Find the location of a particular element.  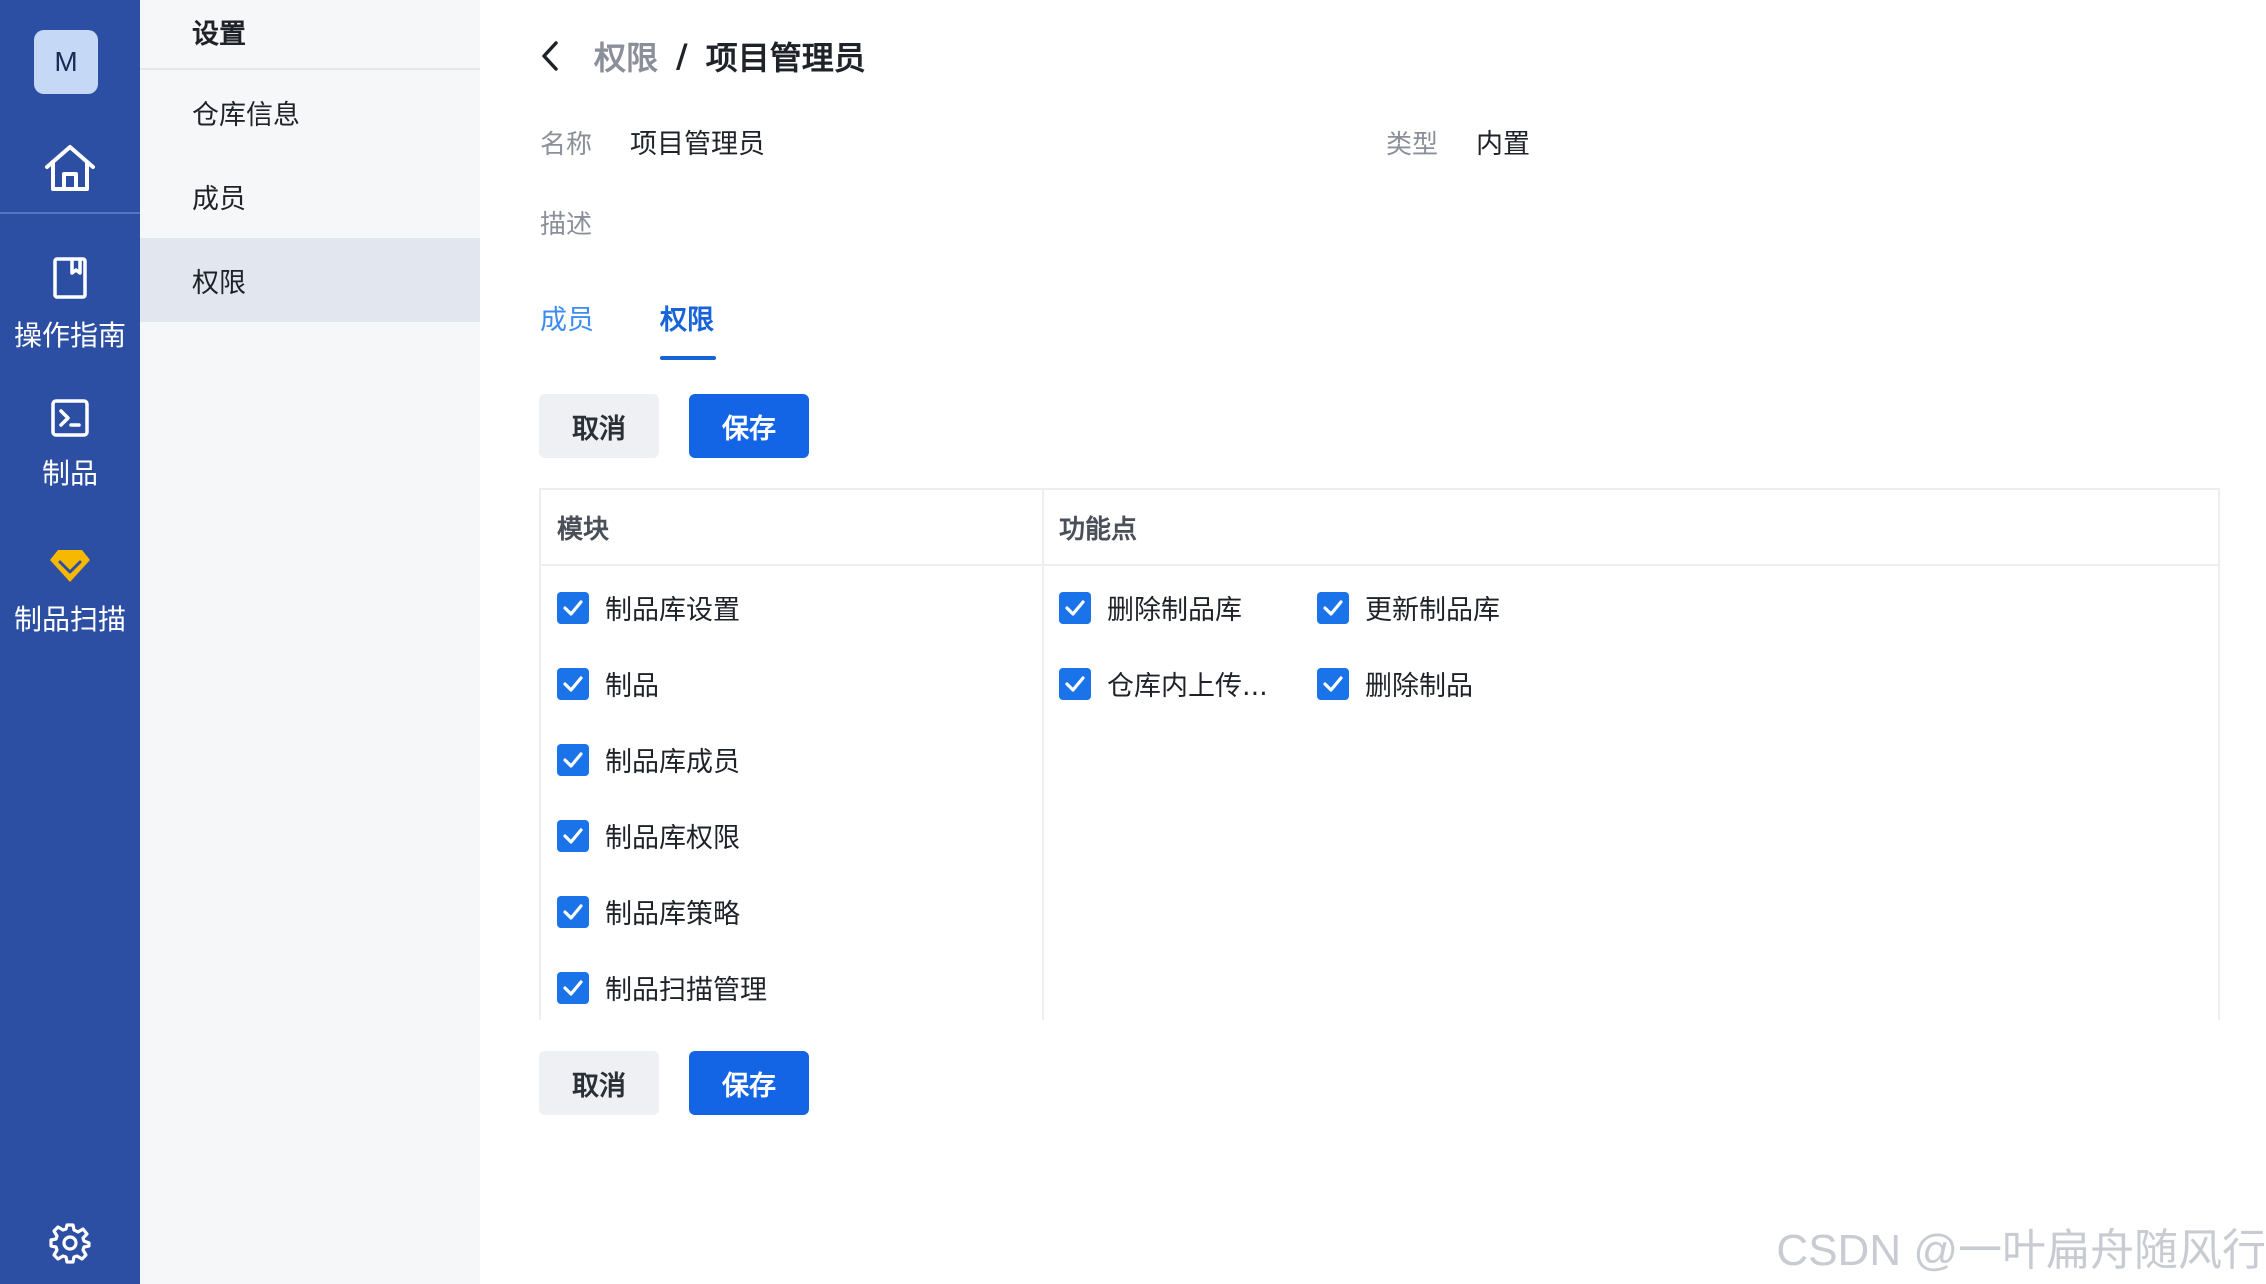

home-icon is located at coordinates (70, 170).